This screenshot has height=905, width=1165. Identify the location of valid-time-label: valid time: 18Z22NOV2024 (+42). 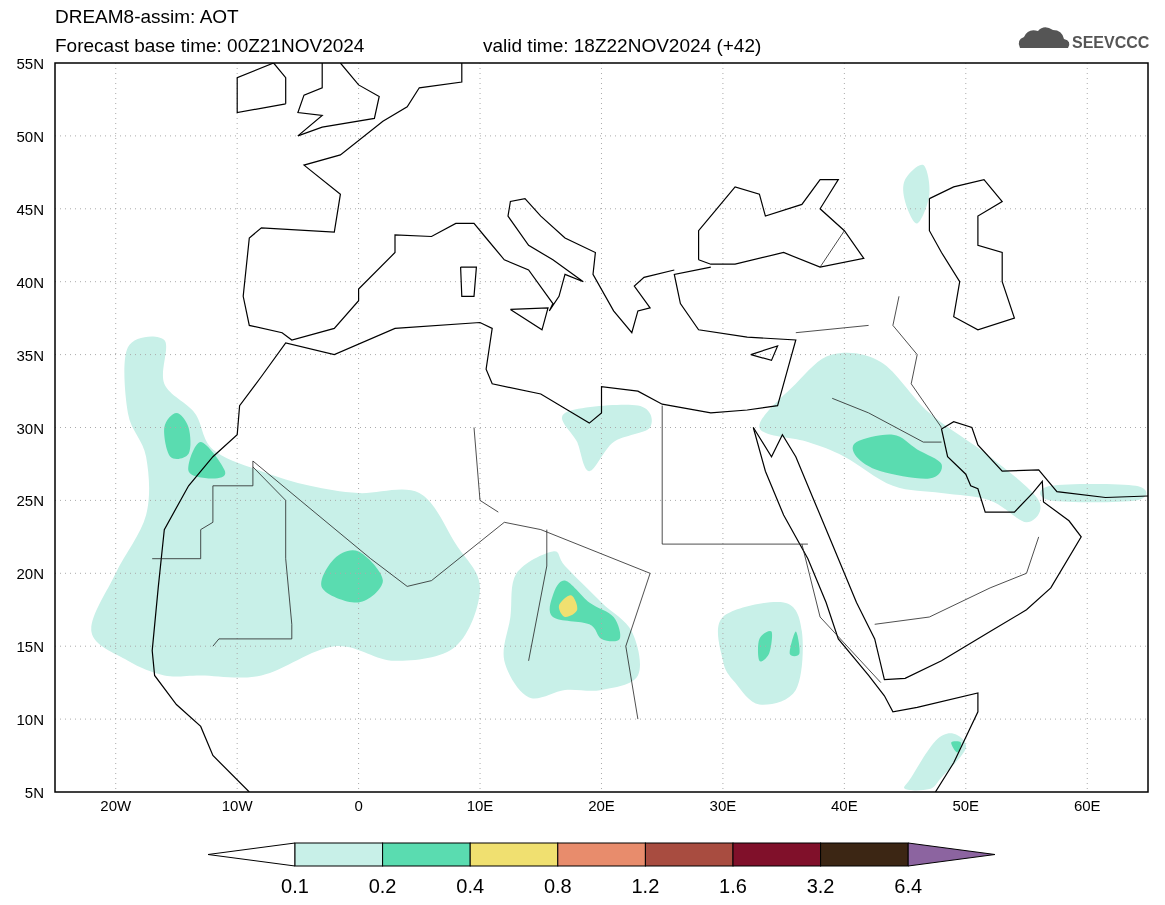
(622, 45).